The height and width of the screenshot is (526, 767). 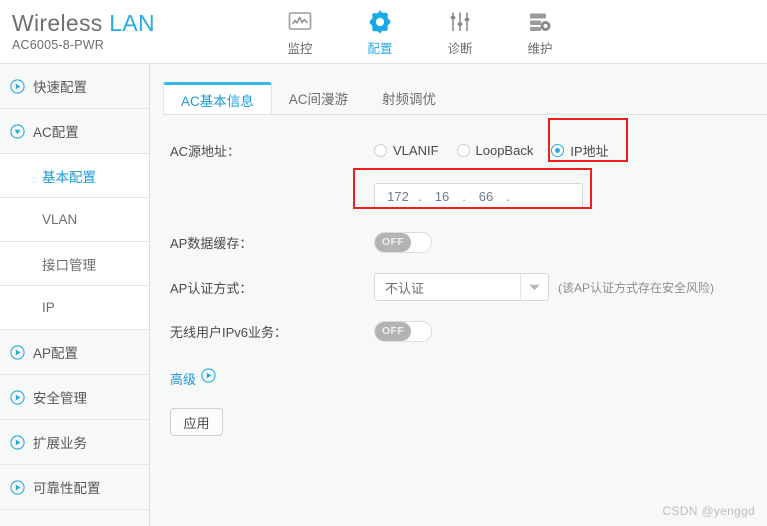 What do you see at coordinates (300, 22) in the screenshot?
I see `monitor-chart-icon` at bounding box center [300, 22].